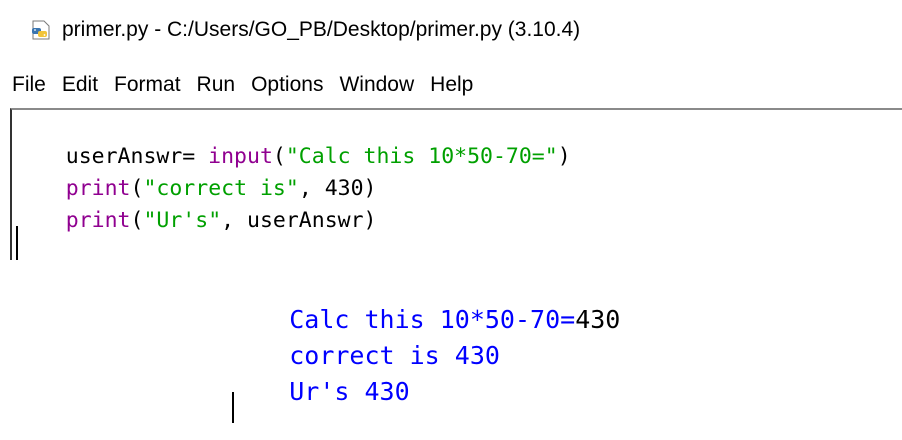 The image size is (902, 440). I want to click on menu-options: Options, so click(287, 85).